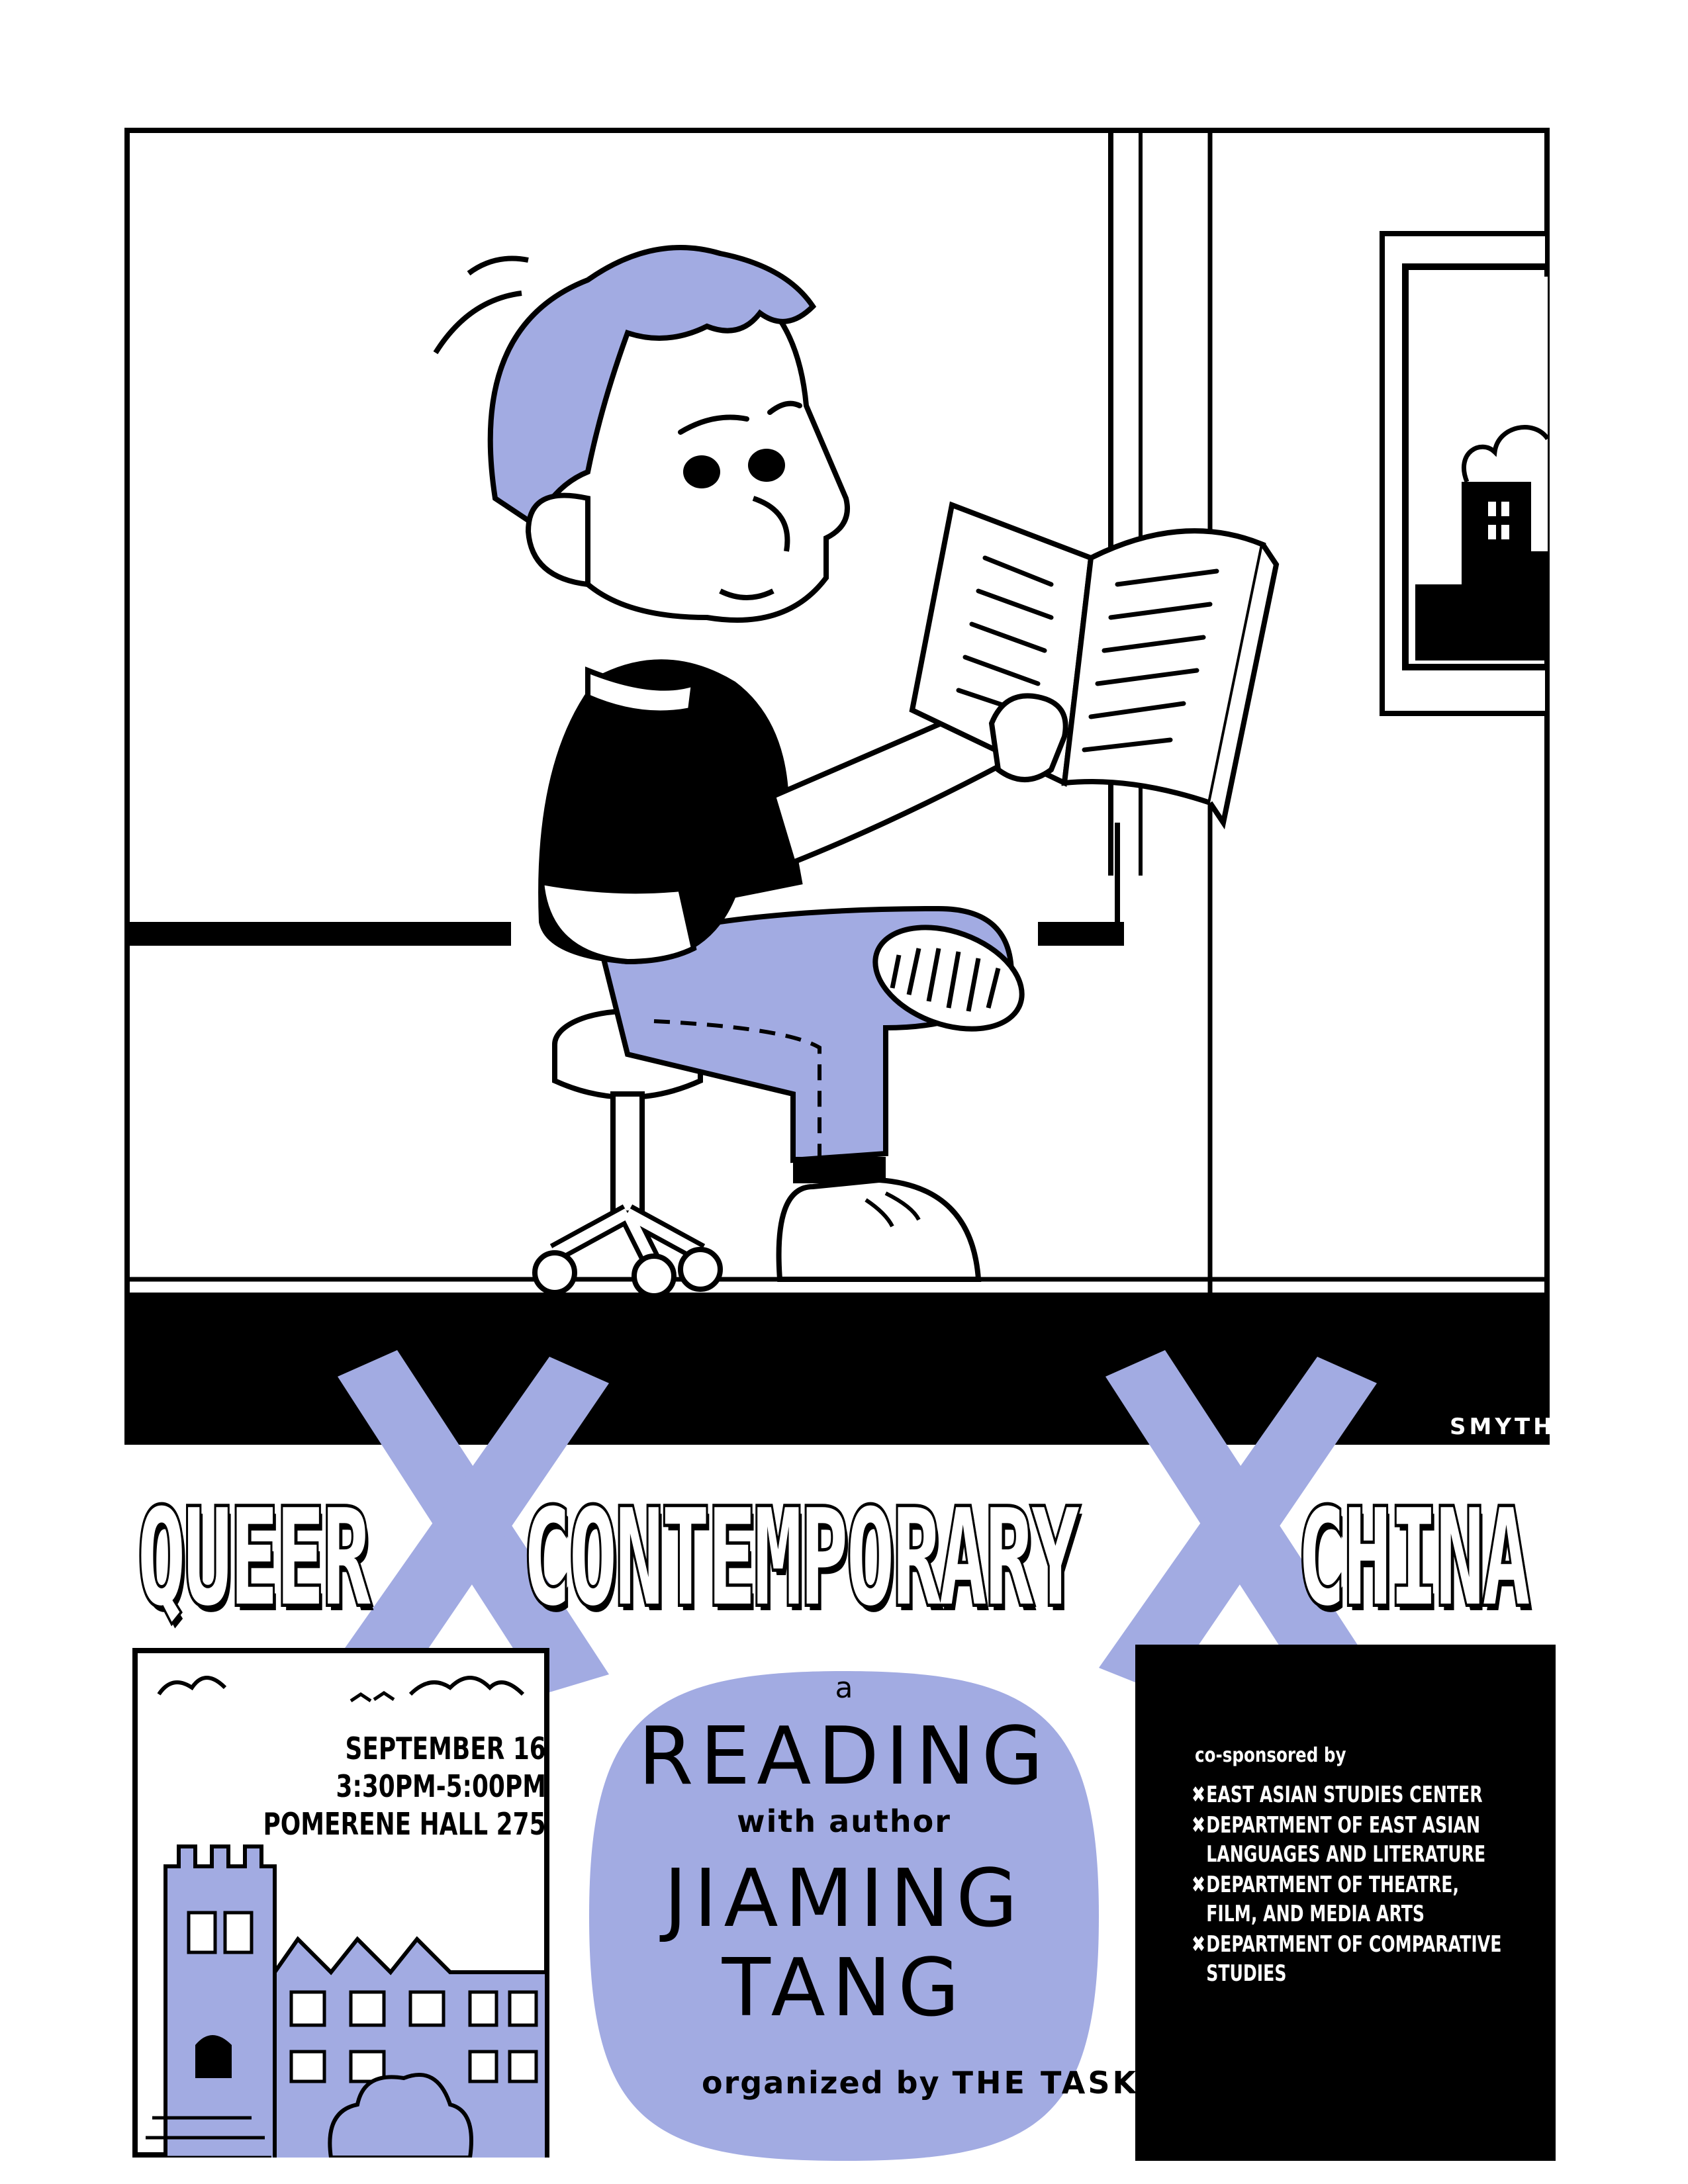 The width and height of the screenshot is (1688, 2184). I want to click on sponsor-item: ✖EAST ASIAN STUDIES CENTER, so click(1337, 1795).